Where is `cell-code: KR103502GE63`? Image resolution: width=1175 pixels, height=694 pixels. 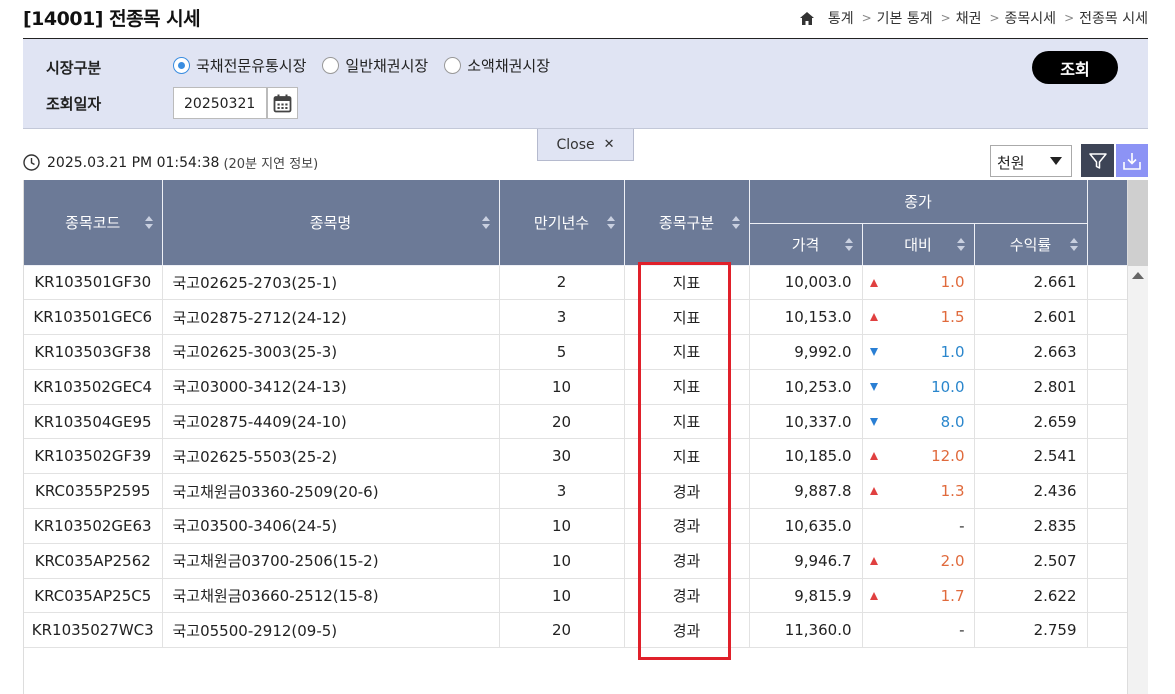
cell-code: KR103502GE63 is located at coordinates (93, 526).